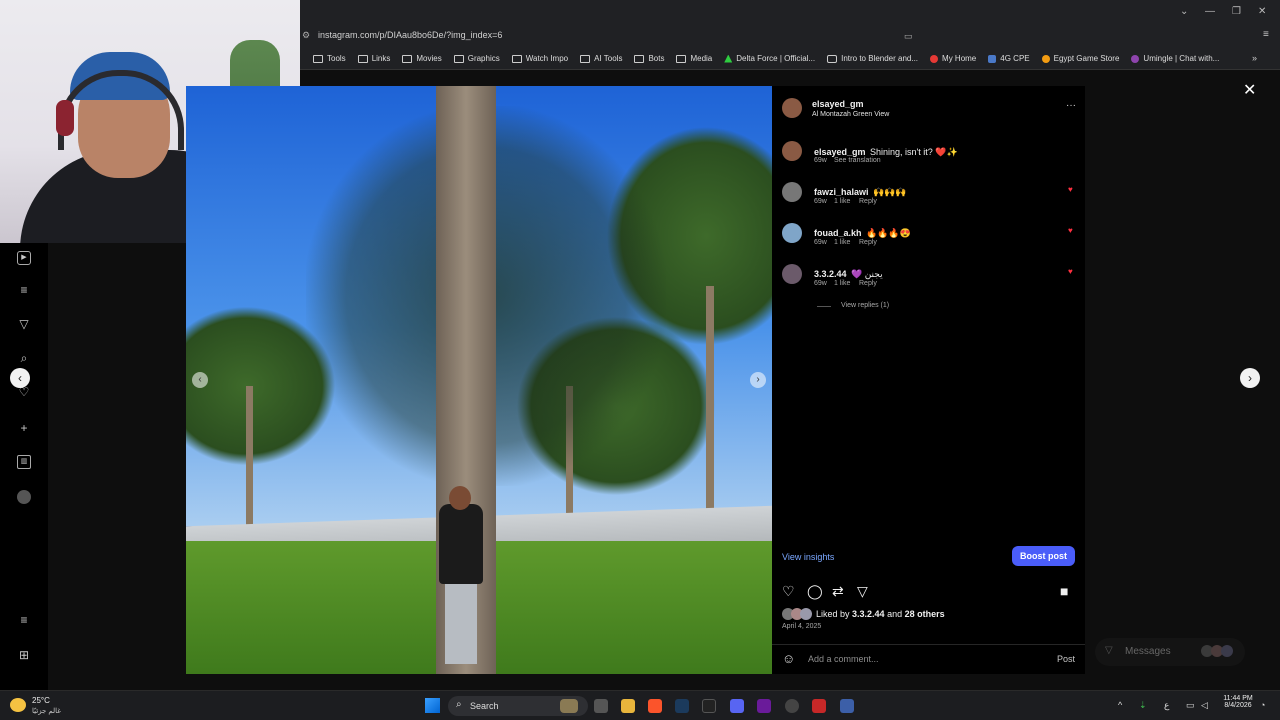 The width and height of the screenshot is (1280, 720). I want to click on next-app-icon, so click(764, 706).